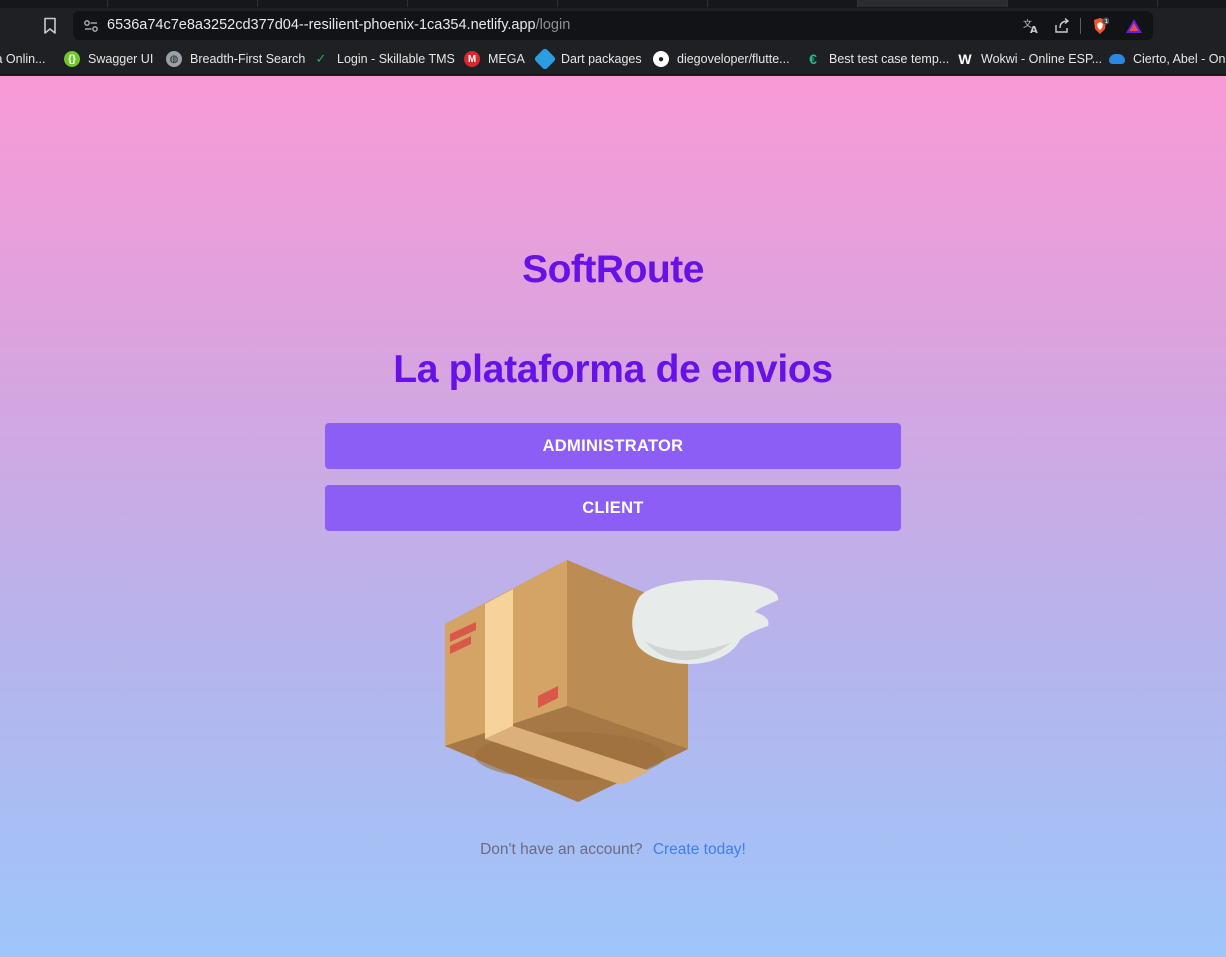  I want to click on toolbar-separator, so click(1080, 26).